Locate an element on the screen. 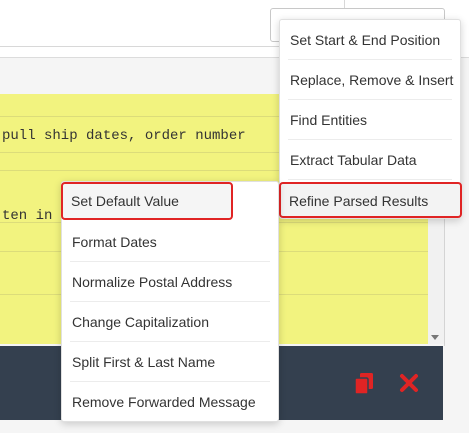 This screenshot has width=469, height=433. menu-item-remove-forwarded-message: Remove Forwarded Message is located at coordinates (170, 402).